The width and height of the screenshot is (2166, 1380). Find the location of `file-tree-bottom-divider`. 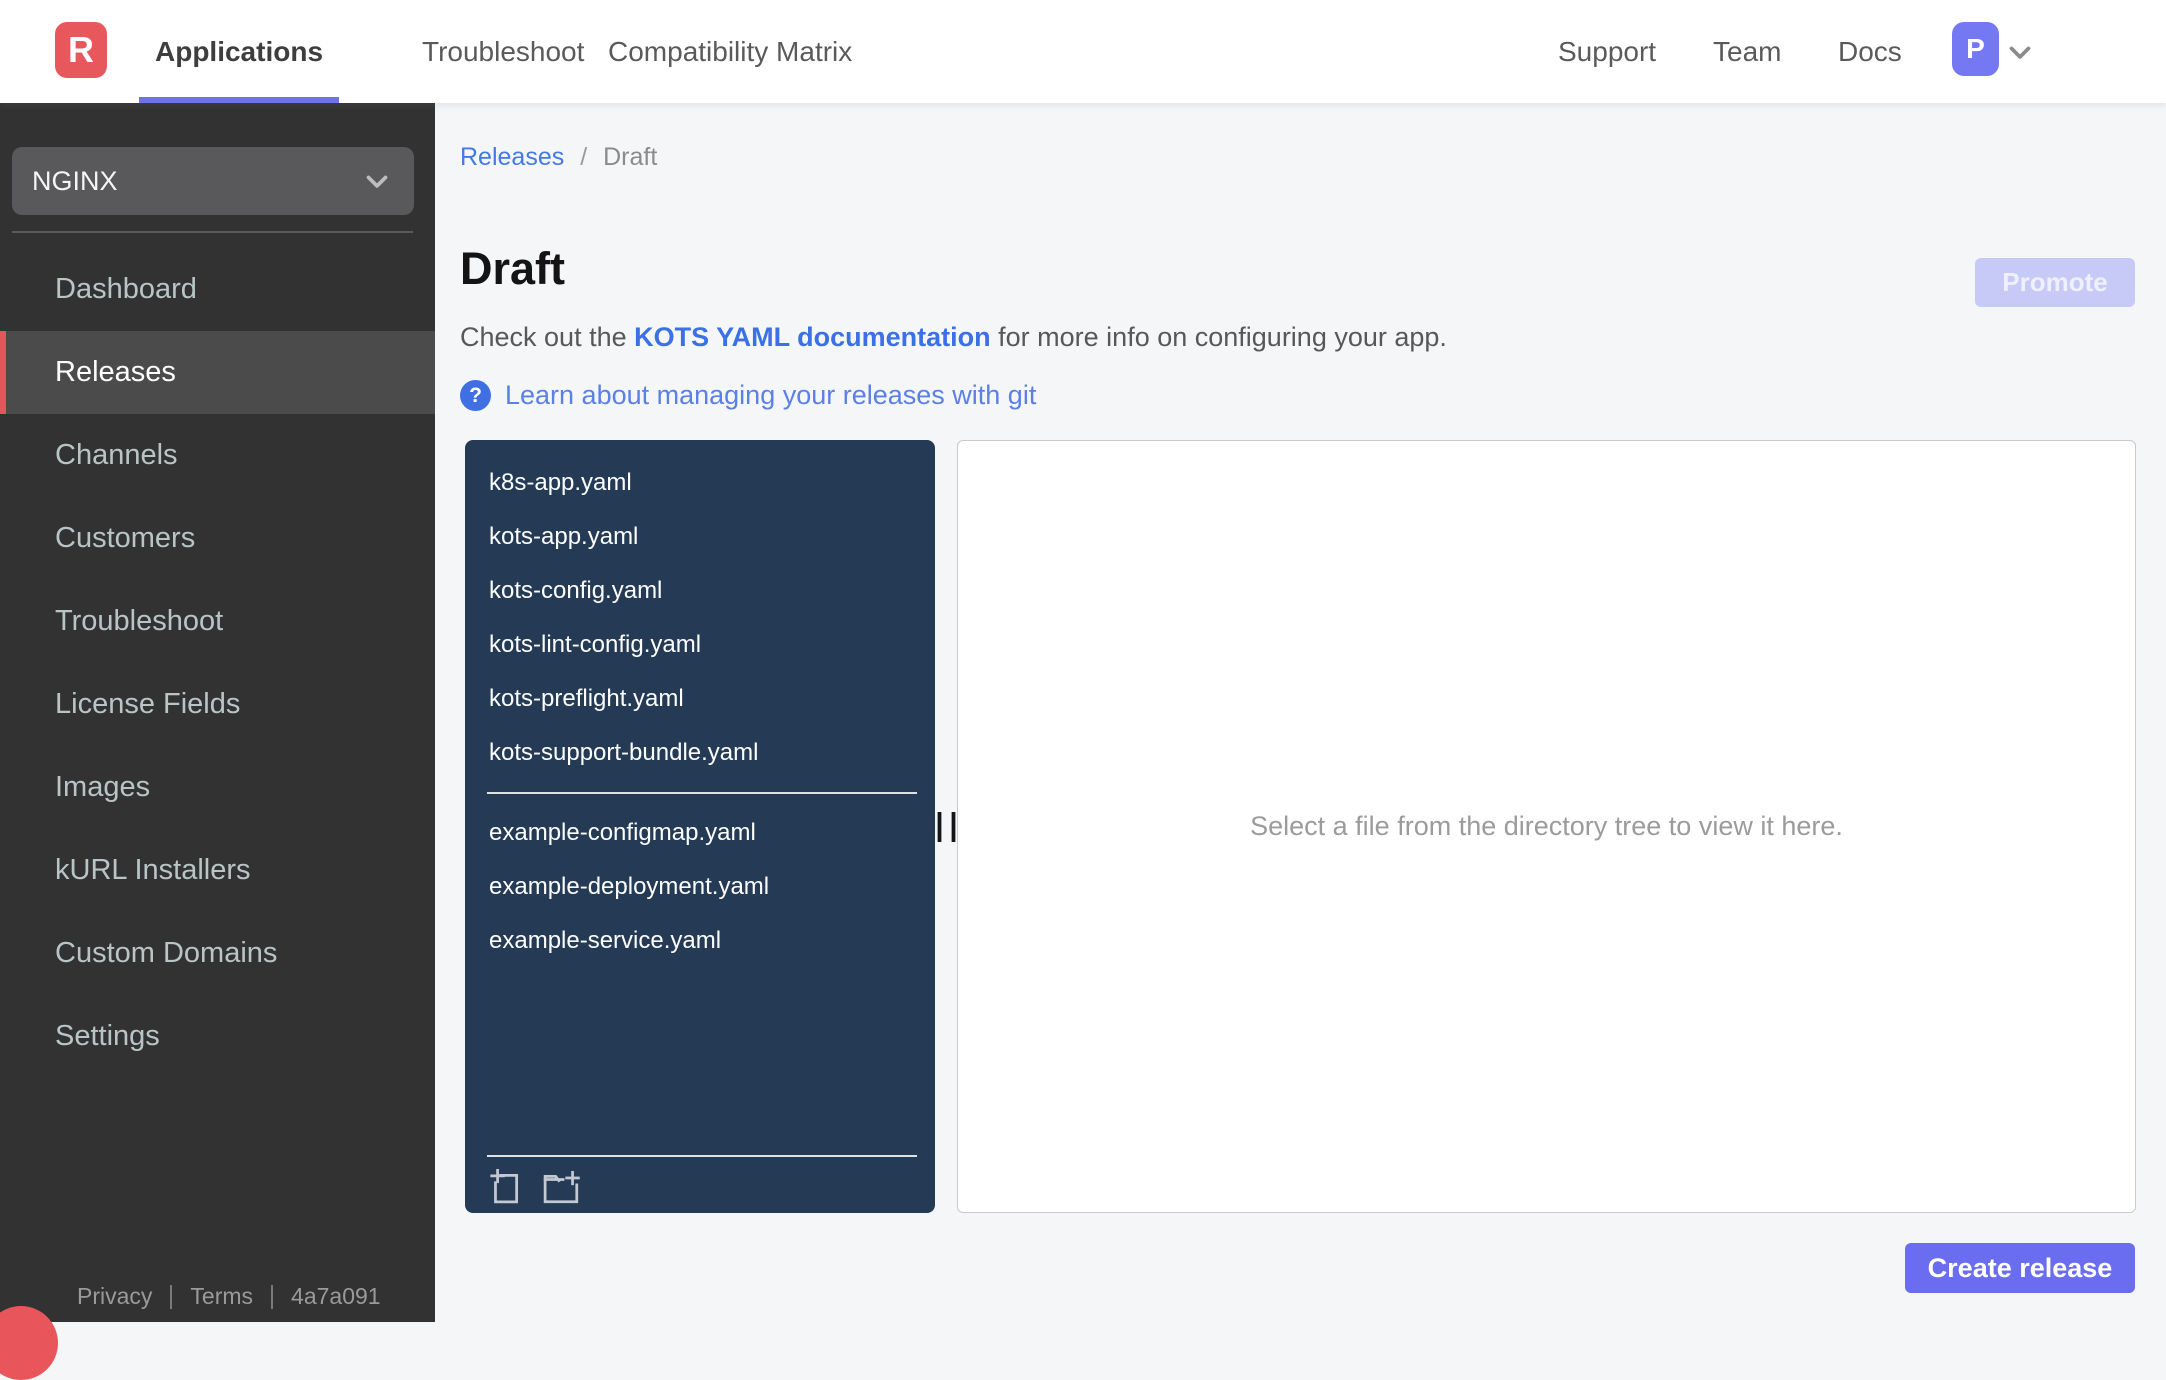

file-tree-bottom-divider is located at coordinates (702, 1156).